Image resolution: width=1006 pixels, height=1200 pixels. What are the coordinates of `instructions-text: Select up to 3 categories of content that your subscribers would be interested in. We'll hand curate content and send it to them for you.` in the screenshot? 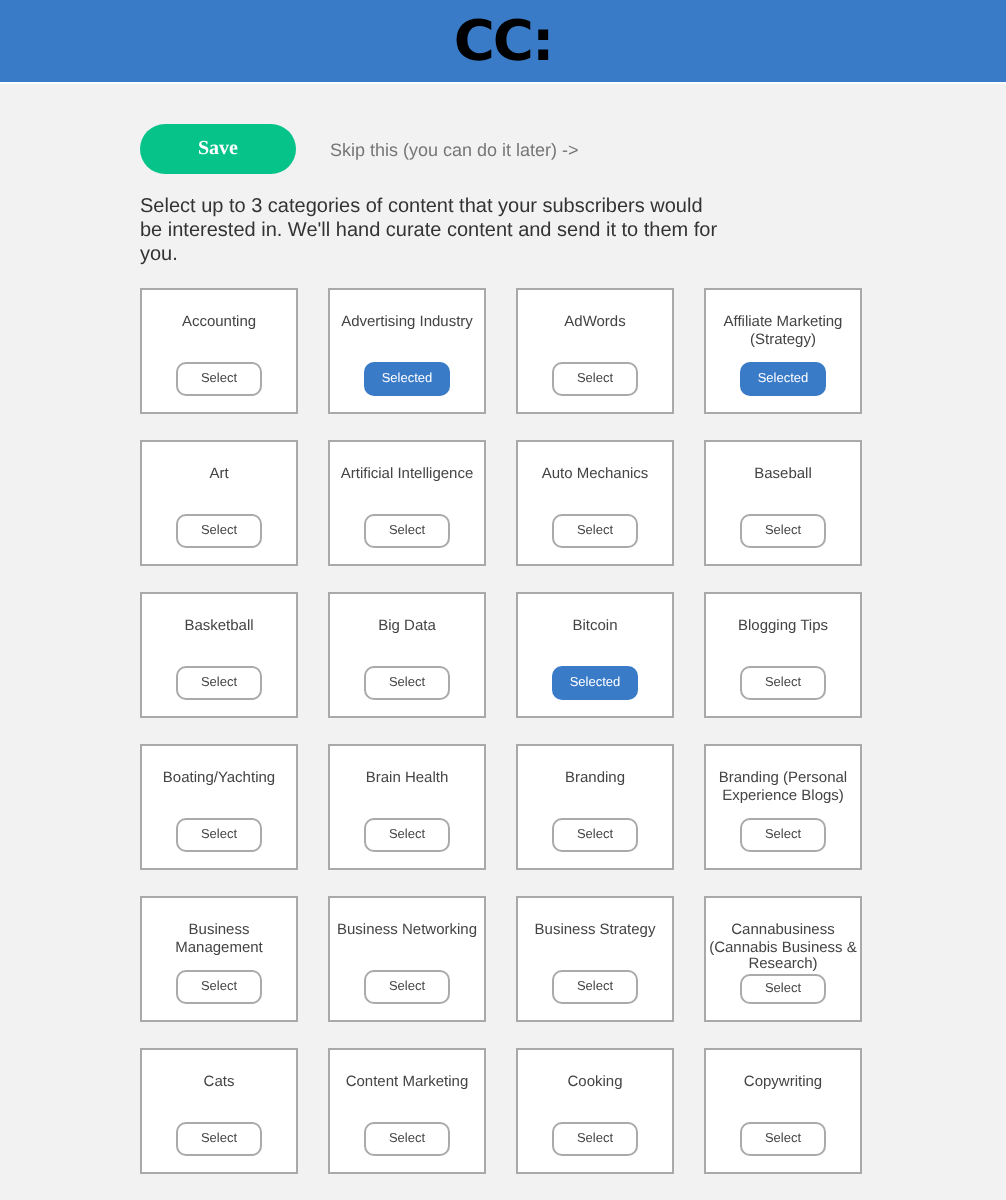 It's located at (430, 232).